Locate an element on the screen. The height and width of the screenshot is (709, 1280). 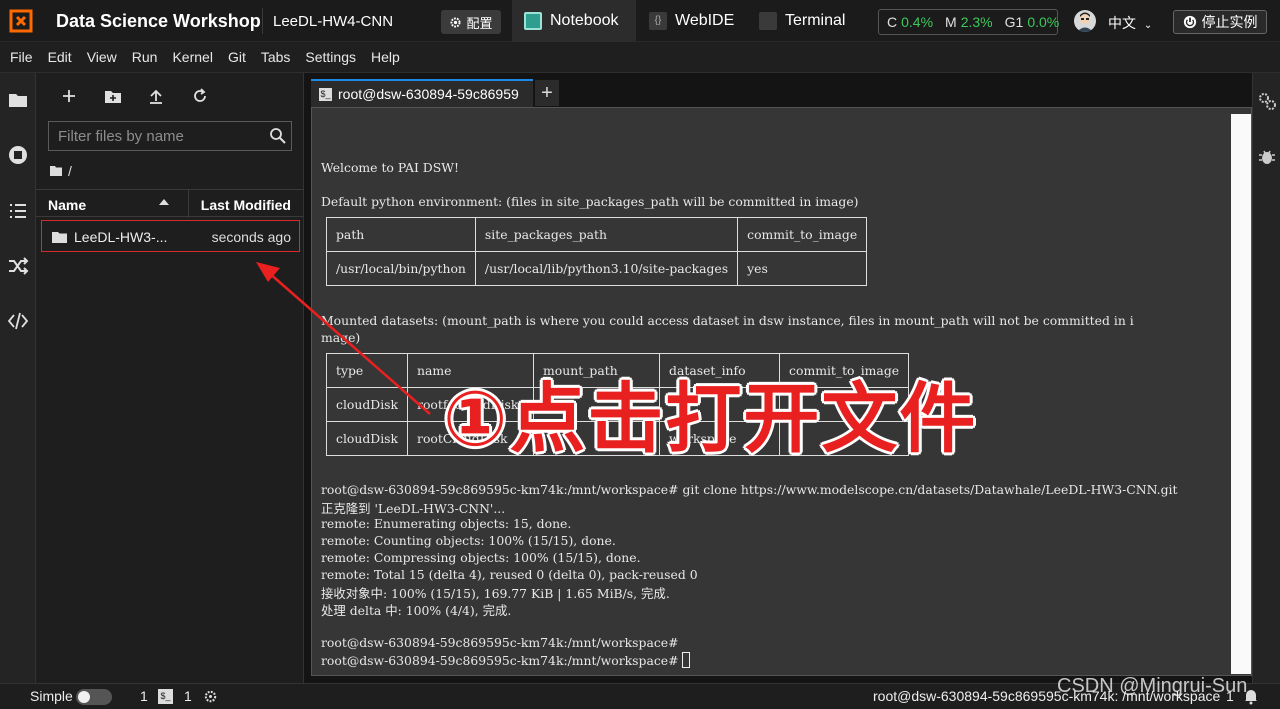
table-cell: /usr/local/bin/python is located at coordinates (401, 268).